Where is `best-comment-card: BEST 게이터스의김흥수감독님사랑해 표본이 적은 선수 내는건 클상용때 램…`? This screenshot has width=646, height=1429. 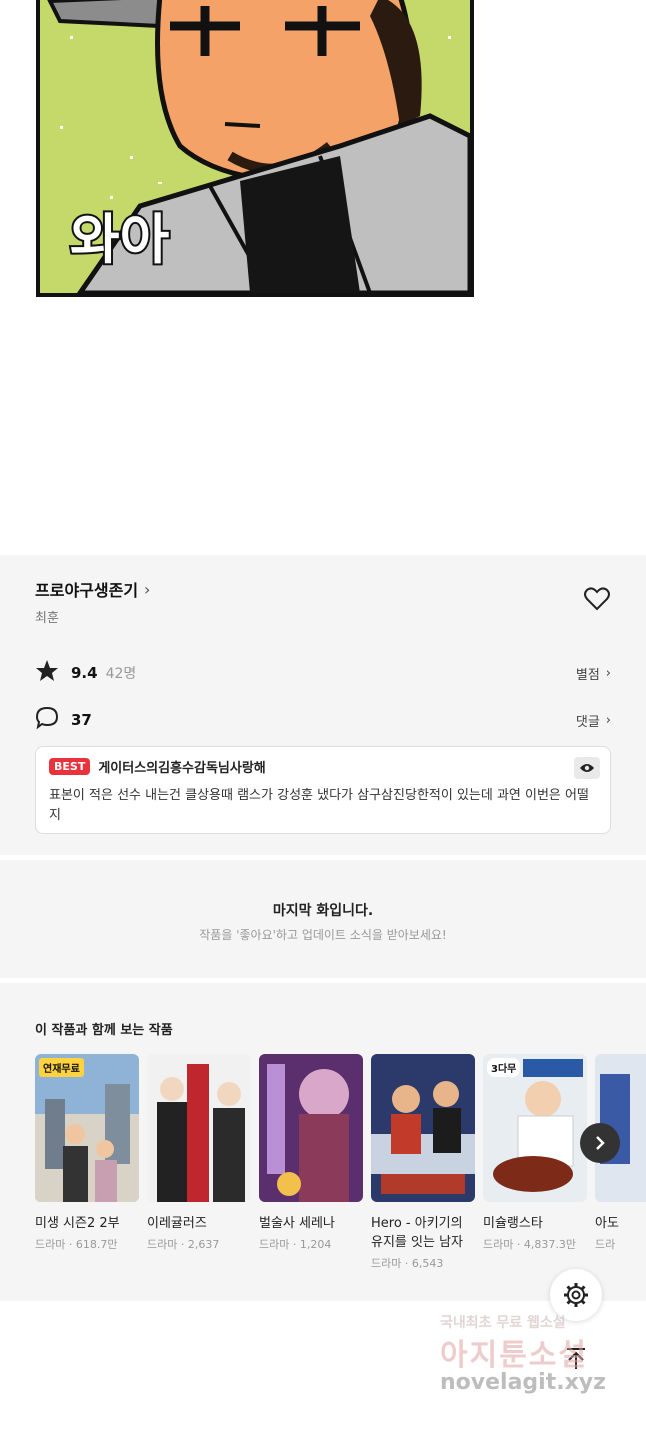 best-comment-card: BEST 게이터스의김흥수감독님사랑해 표본이 적은 선수 내는건 클상용때 램… is located at coordinates (323, 790).